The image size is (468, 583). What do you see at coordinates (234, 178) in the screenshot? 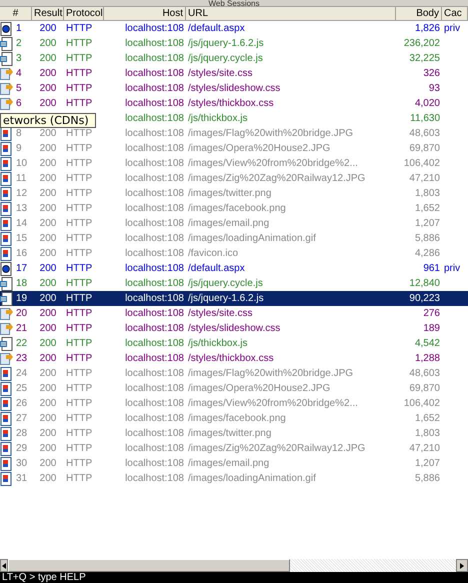
I see `session-row: 11 200 HTTP localhost:108 /images/Zig%20Zag%20Railway12.JPG 47,210` at bounding box center [234, 178].